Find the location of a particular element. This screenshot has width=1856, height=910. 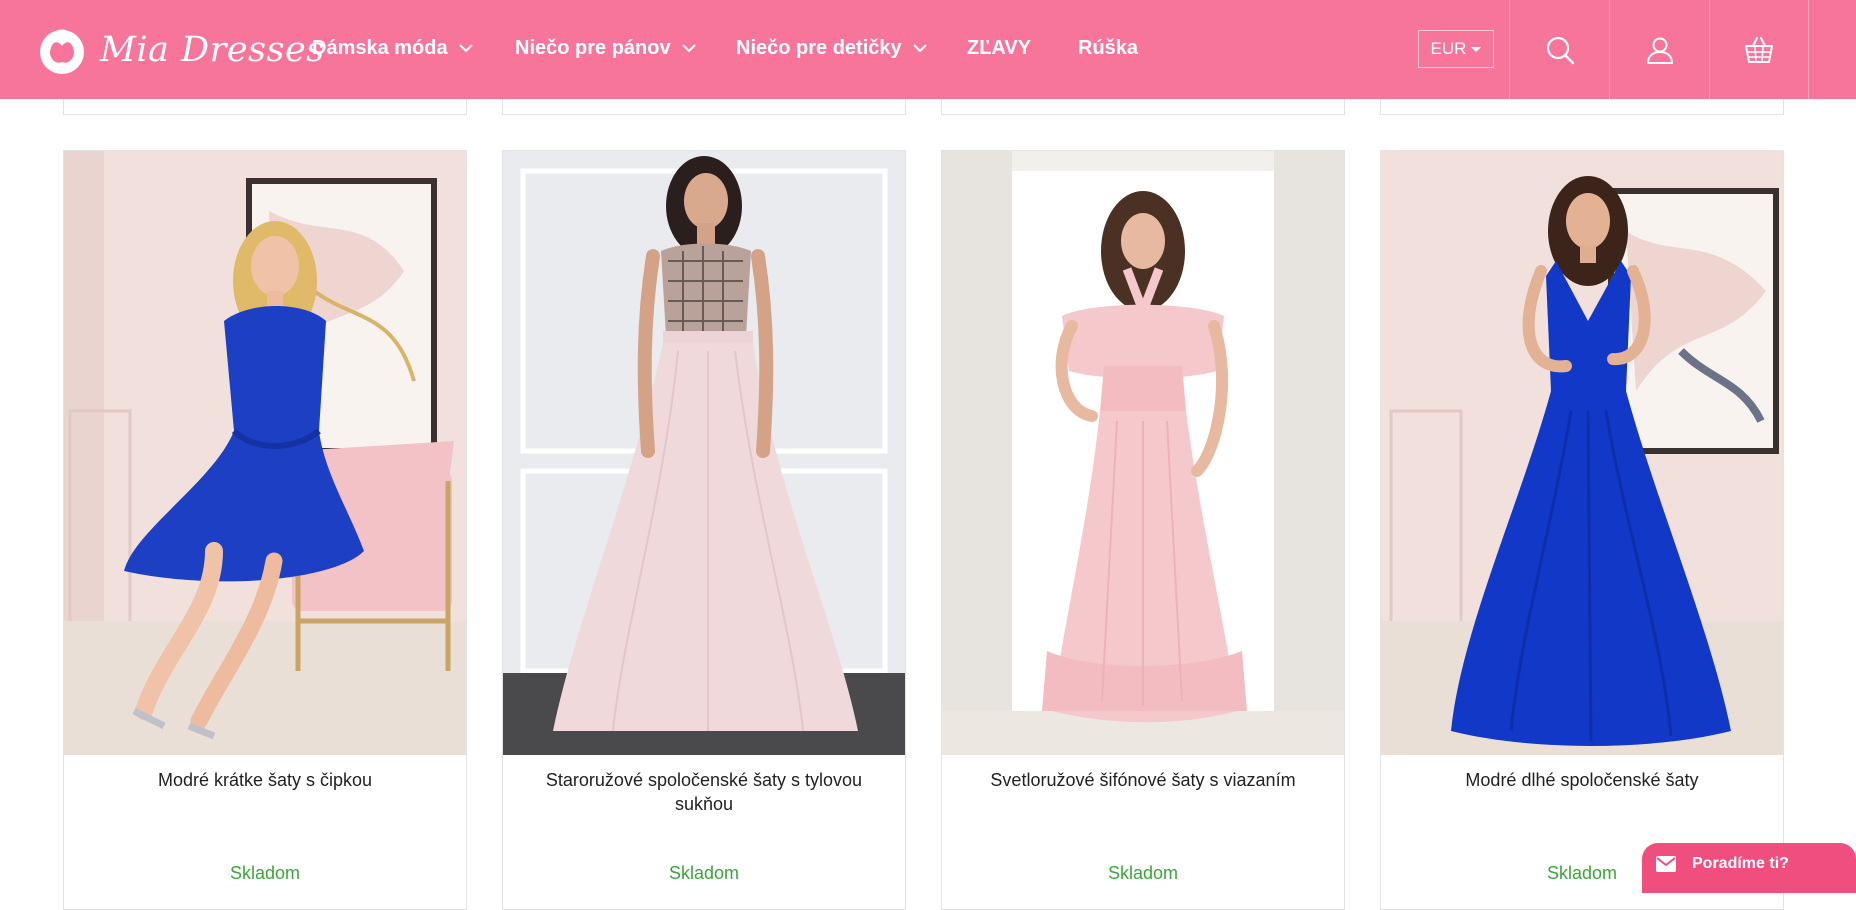

nav-label: Niečo pre pánov is located at coordinates (593, 48).